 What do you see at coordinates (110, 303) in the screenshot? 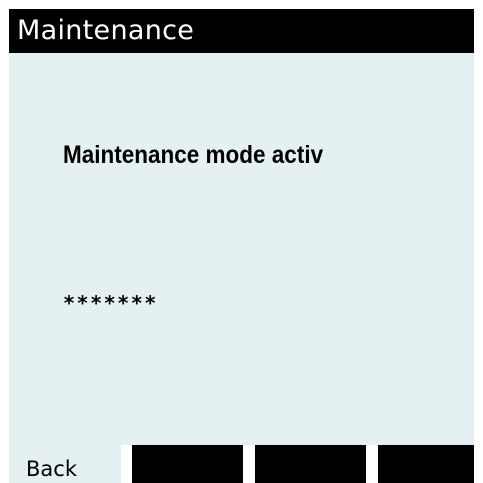
I see `masked-password-field: *******` at bounding box center [110, 303].